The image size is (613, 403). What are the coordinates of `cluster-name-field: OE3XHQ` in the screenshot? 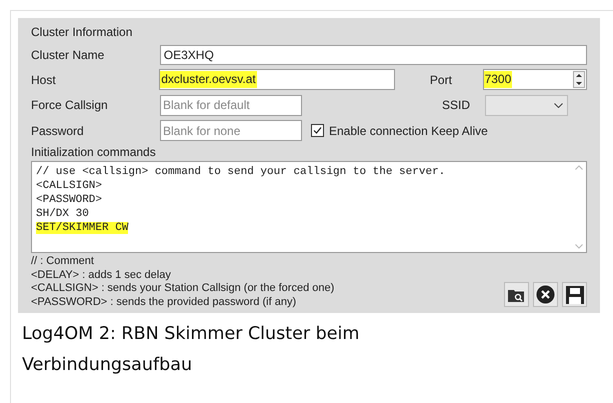 It's located at (373, 54).